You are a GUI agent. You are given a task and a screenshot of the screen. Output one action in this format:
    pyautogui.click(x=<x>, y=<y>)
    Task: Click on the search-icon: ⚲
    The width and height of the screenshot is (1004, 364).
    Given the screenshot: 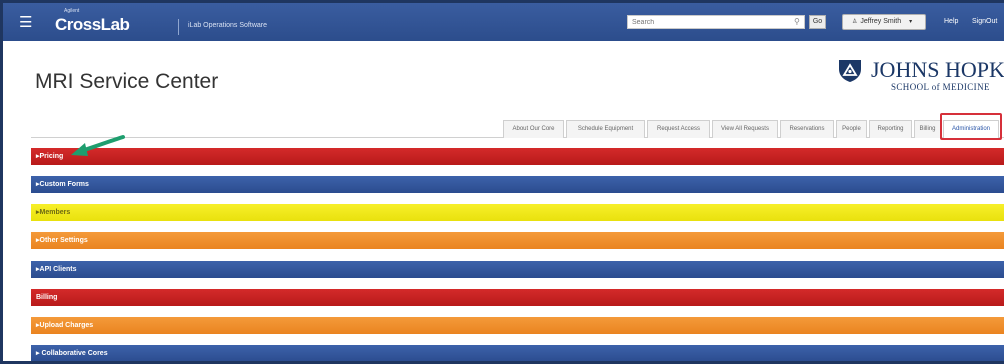 What is the action you would take?
    pyautogui.click(x=797, y=21)
    